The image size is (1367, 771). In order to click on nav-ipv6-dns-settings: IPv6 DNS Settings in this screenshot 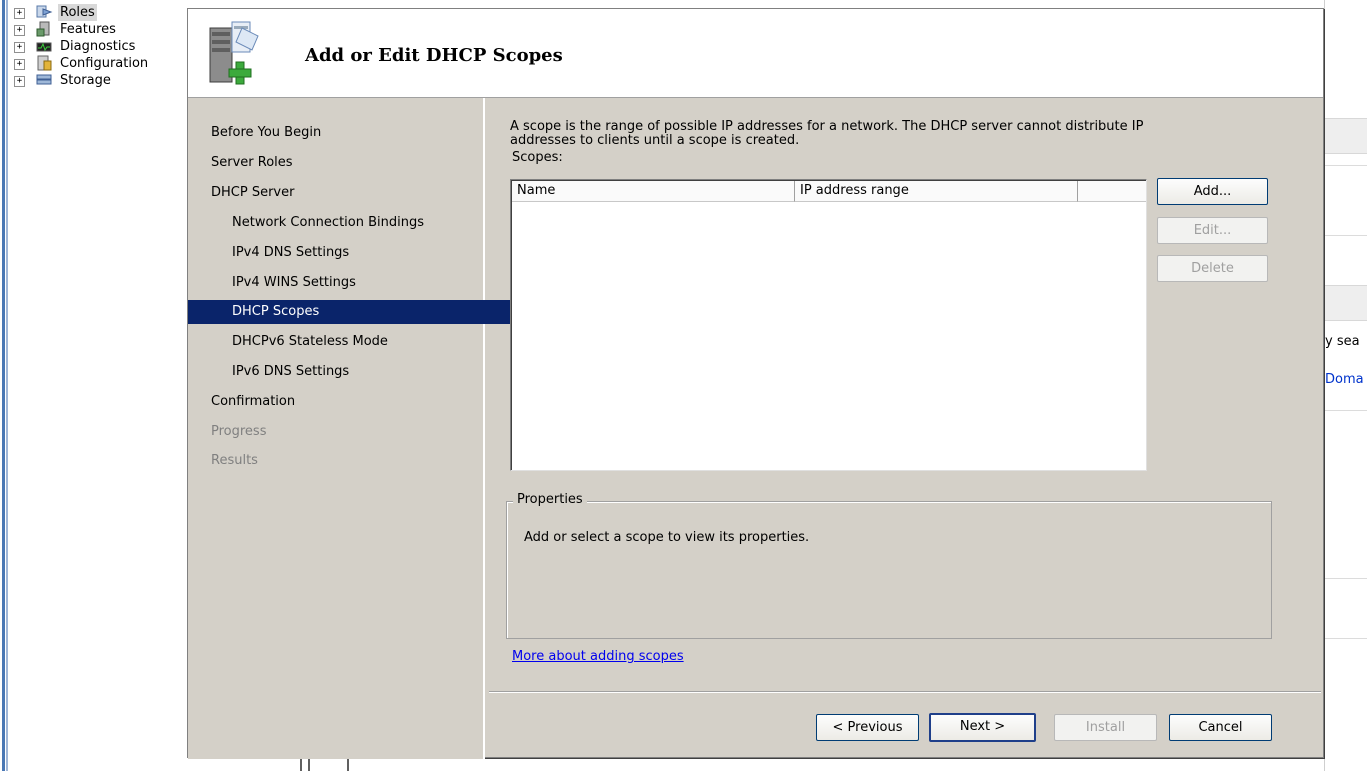, I will do `click(358, 372)`.